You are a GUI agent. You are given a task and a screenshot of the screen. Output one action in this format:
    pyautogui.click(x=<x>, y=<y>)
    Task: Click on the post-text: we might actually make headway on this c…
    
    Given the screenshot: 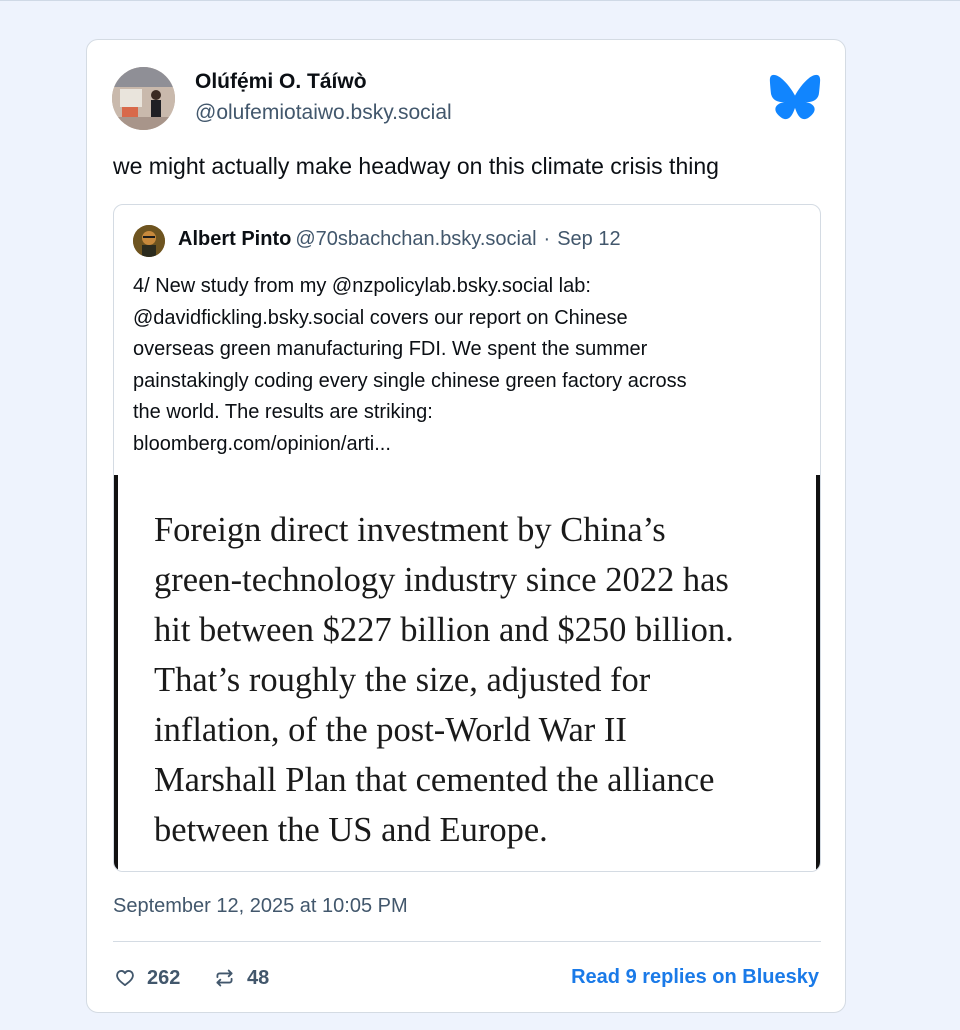 What is the action you would take?
    pyautogui.click(x=416, y=166)
    